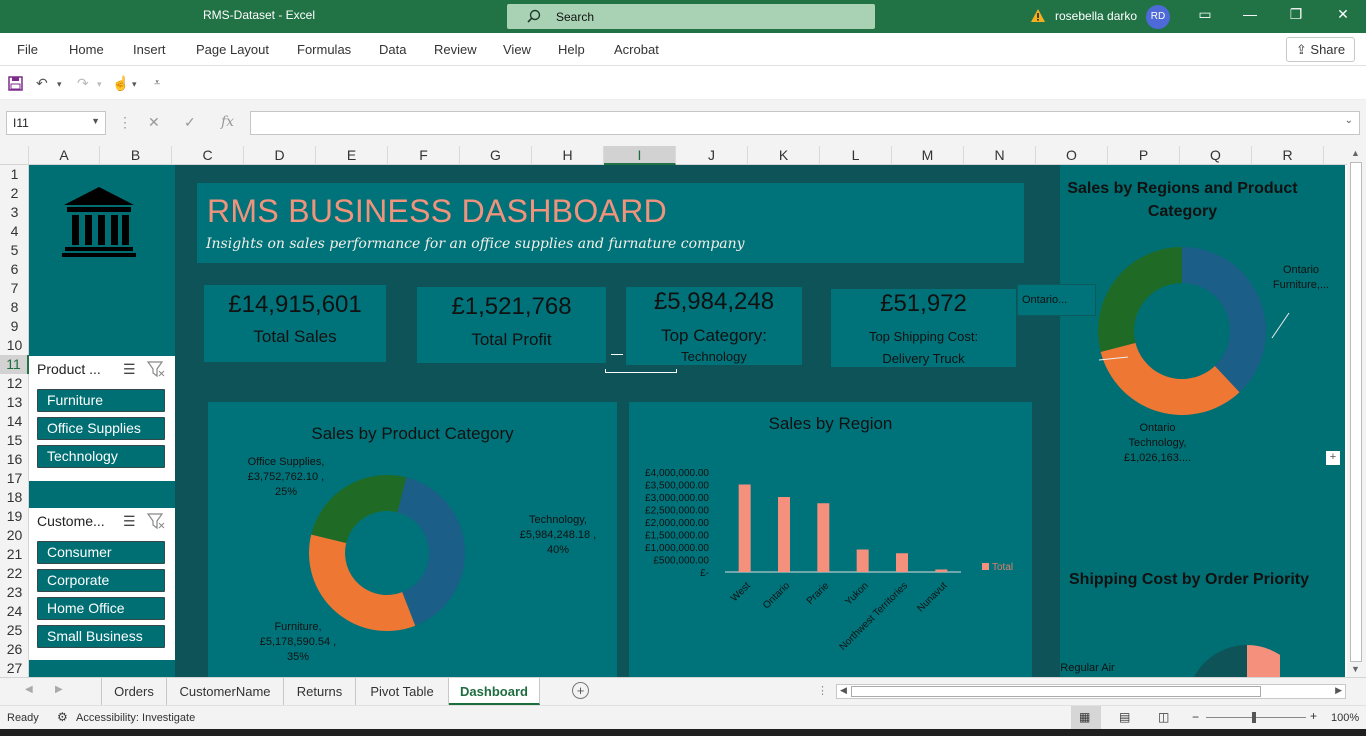 Image resolution: width=1366 pixels, height=736 pixels. Describe the element at coordinates (843, 690) in the screenshot. I see `scroll-left-icon: ◀` at that location.